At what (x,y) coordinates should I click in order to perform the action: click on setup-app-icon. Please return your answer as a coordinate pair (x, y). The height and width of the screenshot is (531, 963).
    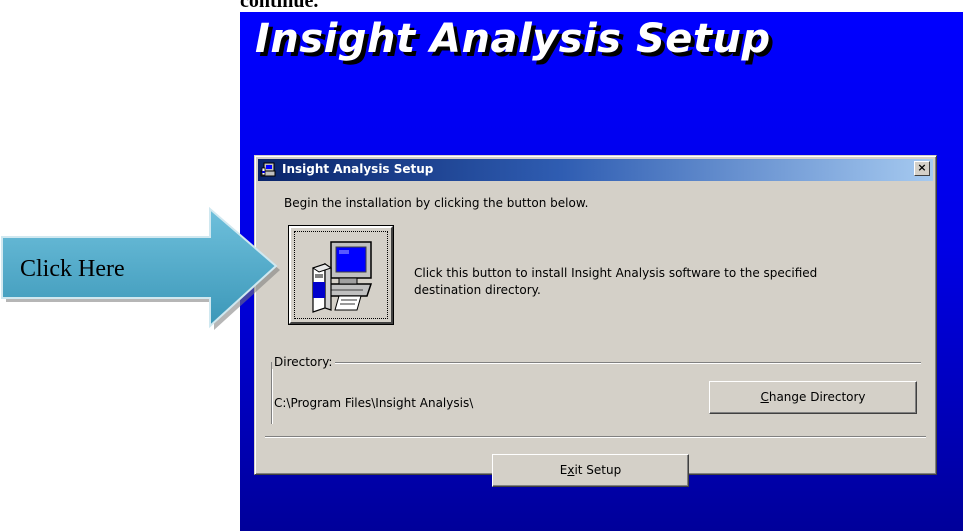
    Looking at the image, I should click on (268, 170).